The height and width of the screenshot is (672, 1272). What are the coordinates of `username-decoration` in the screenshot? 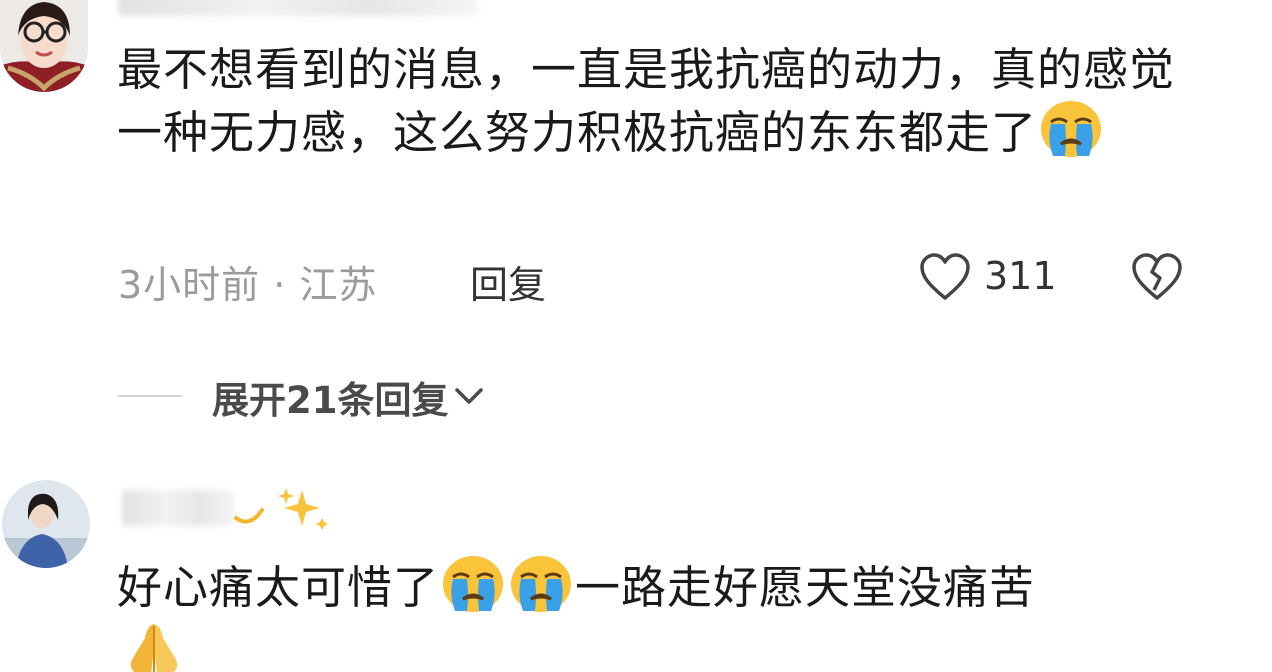 It's located at (282, 510).